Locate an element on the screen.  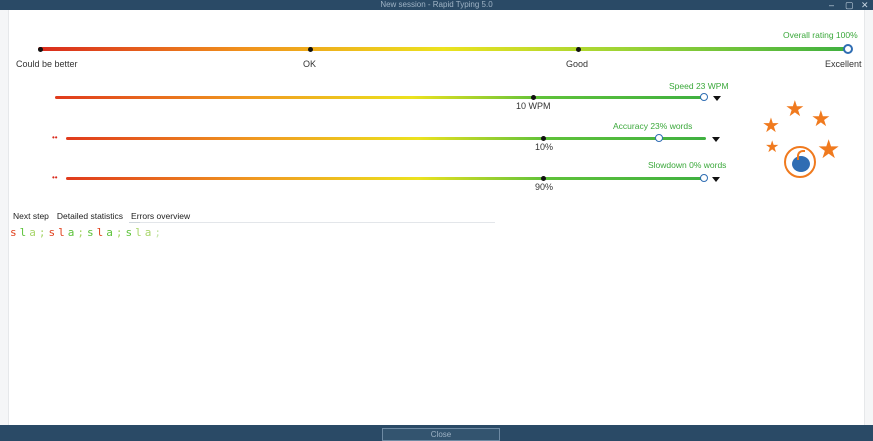
accuracy-tick-label: 10% is located at coordinates (544, 147).